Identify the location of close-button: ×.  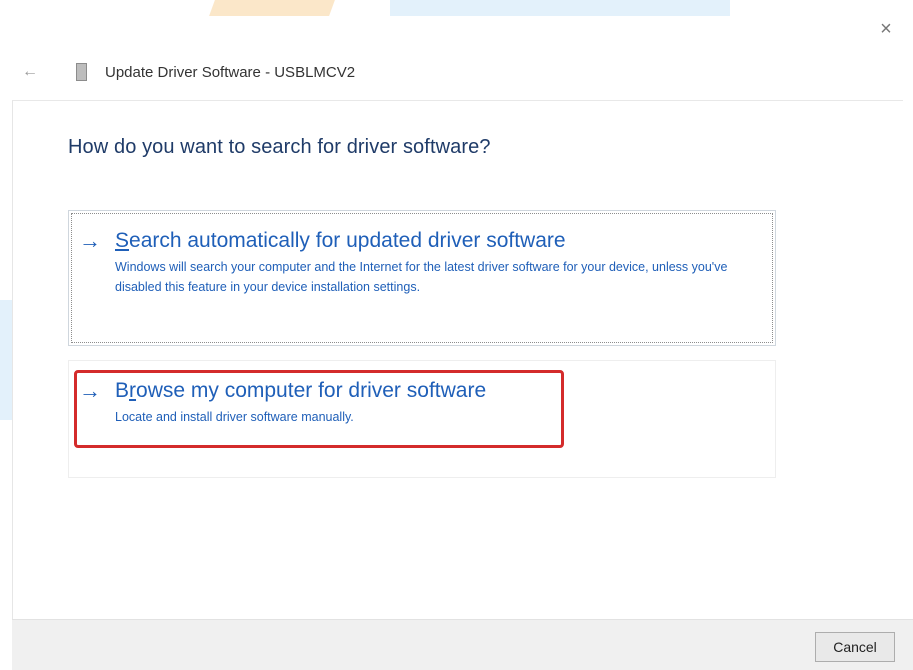
(886, 29).